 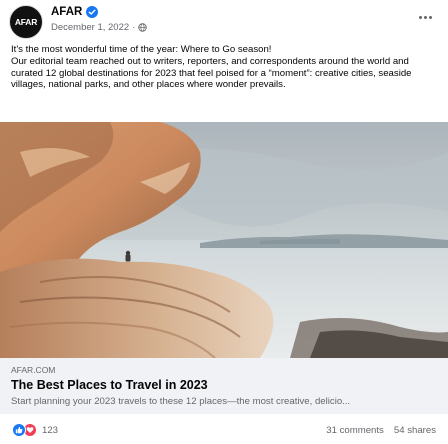 What do you see at coordinates (143, 27) in the screenshot?
I see `globe-icon` at bounding box center [143, 27].